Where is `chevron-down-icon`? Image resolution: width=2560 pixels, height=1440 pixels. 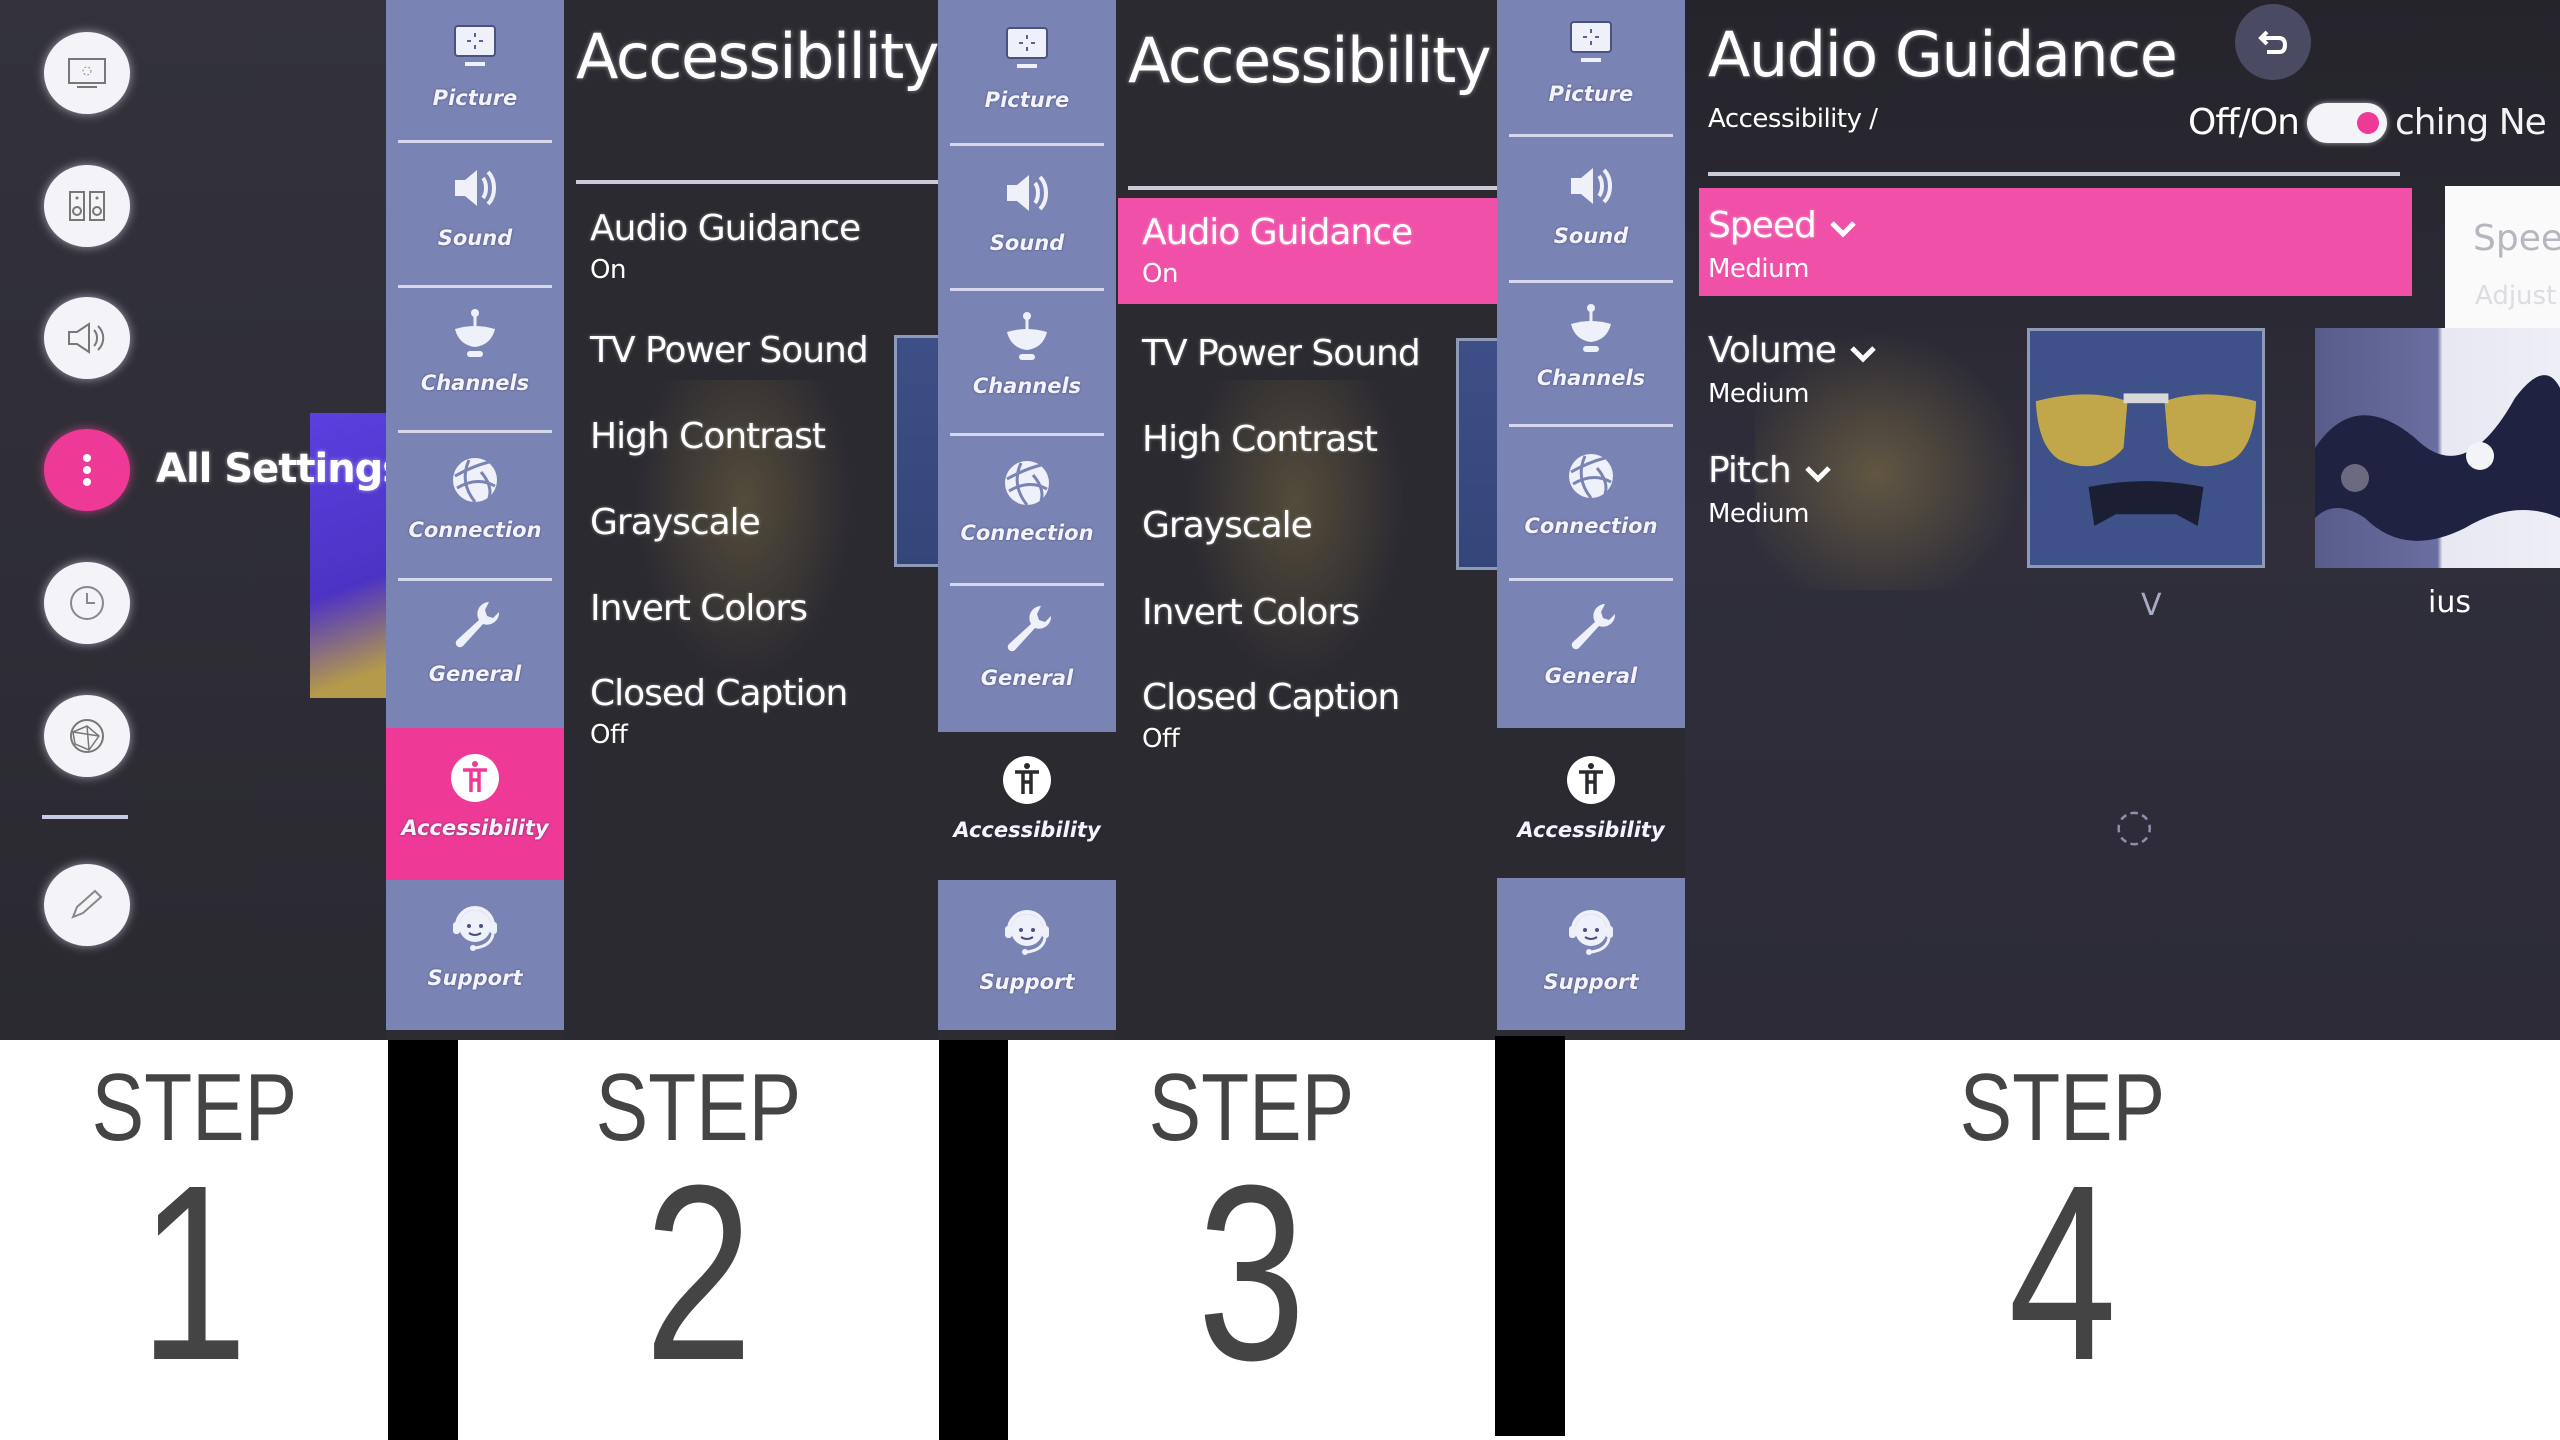 chevron-down-icon is located at coordinates (1843, 227).